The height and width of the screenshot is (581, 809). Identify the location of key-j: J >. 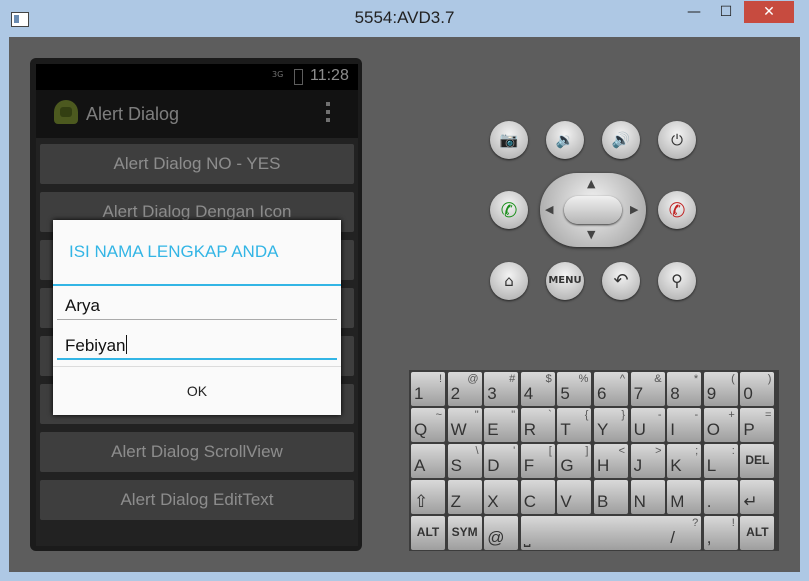
(647, 461).